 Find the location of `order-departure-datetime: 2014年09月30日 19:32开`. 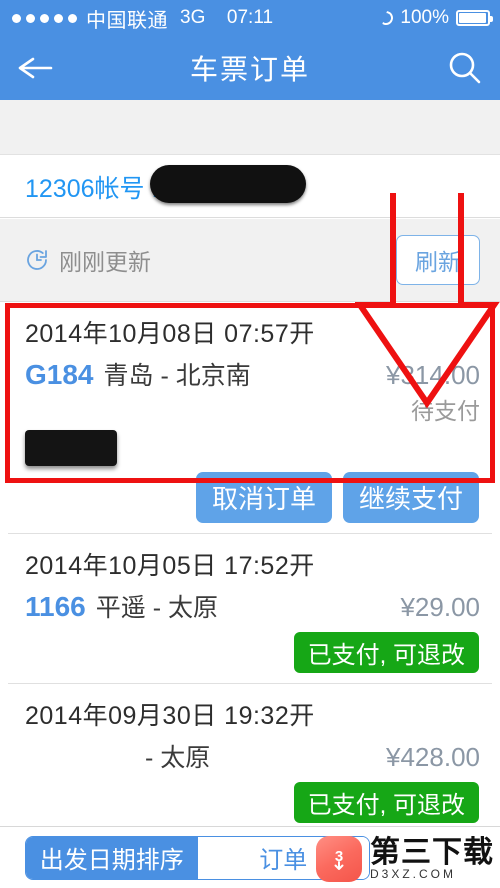

order-departure-datetime: 2014年09月30日 19:32开 is located at coordinates (170, 716).